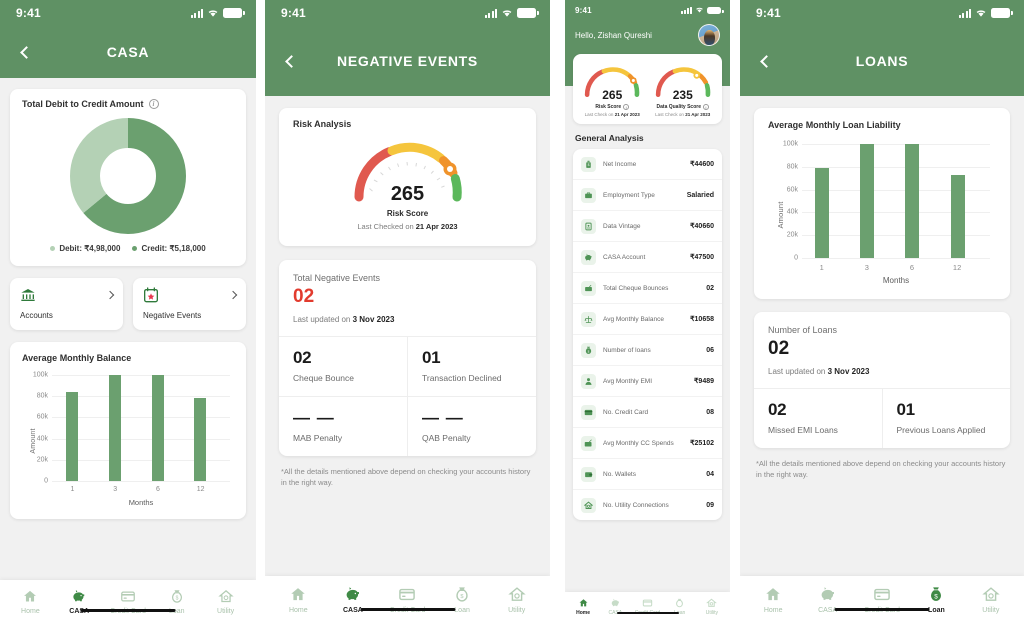  What do you see at coordinates (626, 412) in the screenshot?
I see `item-name: No. Credit Card` at bounding box center [626, 412].